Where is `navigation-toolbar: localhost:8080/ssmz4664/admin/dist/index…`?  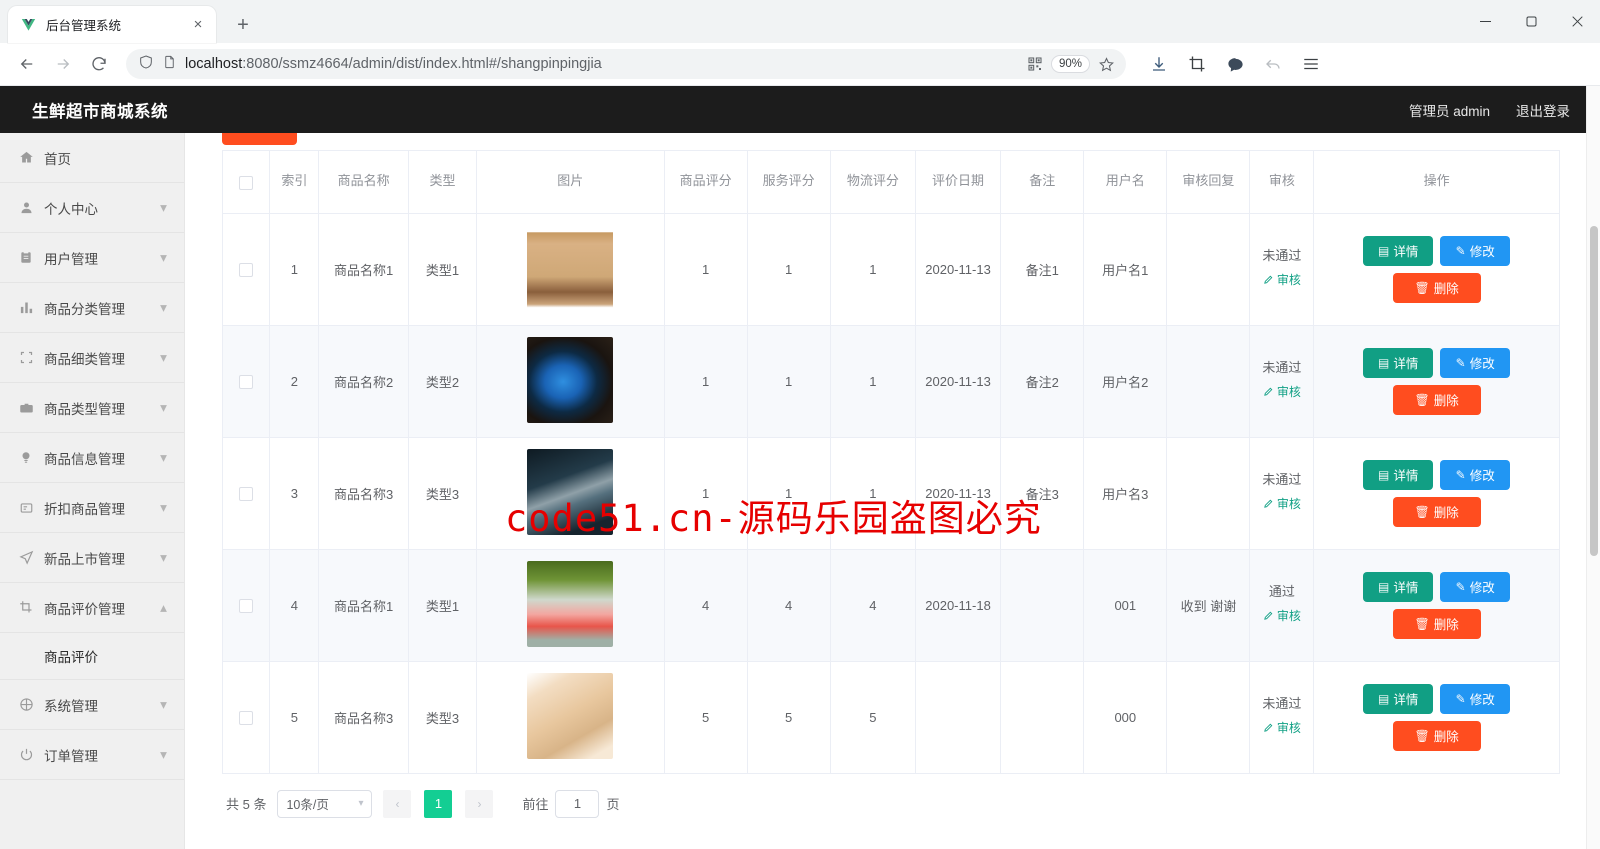
navigation-toolbar: localhost:8080/ssmz4664/admin/dist/index… is located at coordinates (800, 64).